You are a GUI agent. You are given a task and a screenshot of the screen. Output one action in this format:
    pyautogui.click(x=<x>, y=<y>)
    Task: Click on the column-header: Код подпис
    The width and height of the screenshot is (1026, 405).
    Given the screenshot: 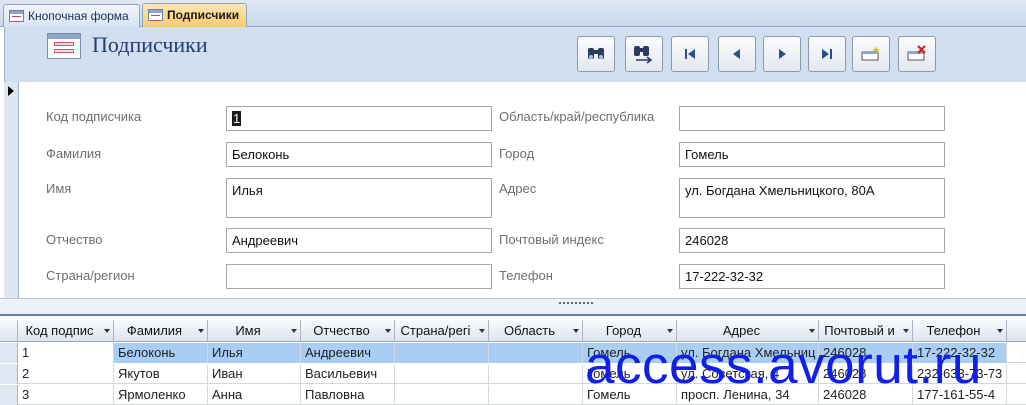 What is the action you would take?
    pyautogui.click(x=66, y=331)
    